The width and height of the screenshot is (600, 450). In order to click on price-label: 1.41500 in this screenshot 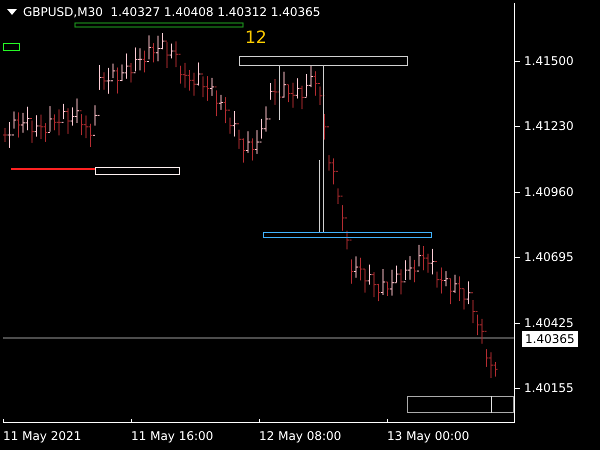, I will do `click(549, 61)`.